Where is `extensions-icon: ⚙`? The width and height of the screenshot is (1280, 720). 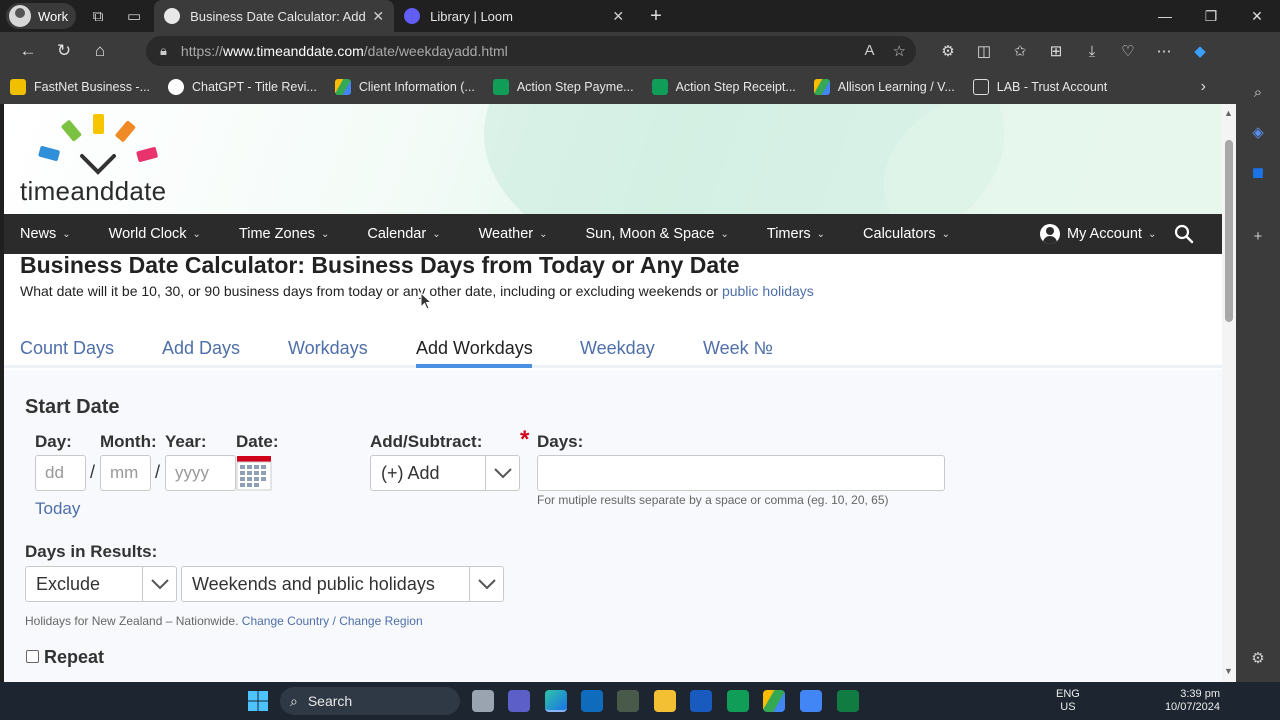 extensions-icon: ⚙ is located at coordinates (948, 51).